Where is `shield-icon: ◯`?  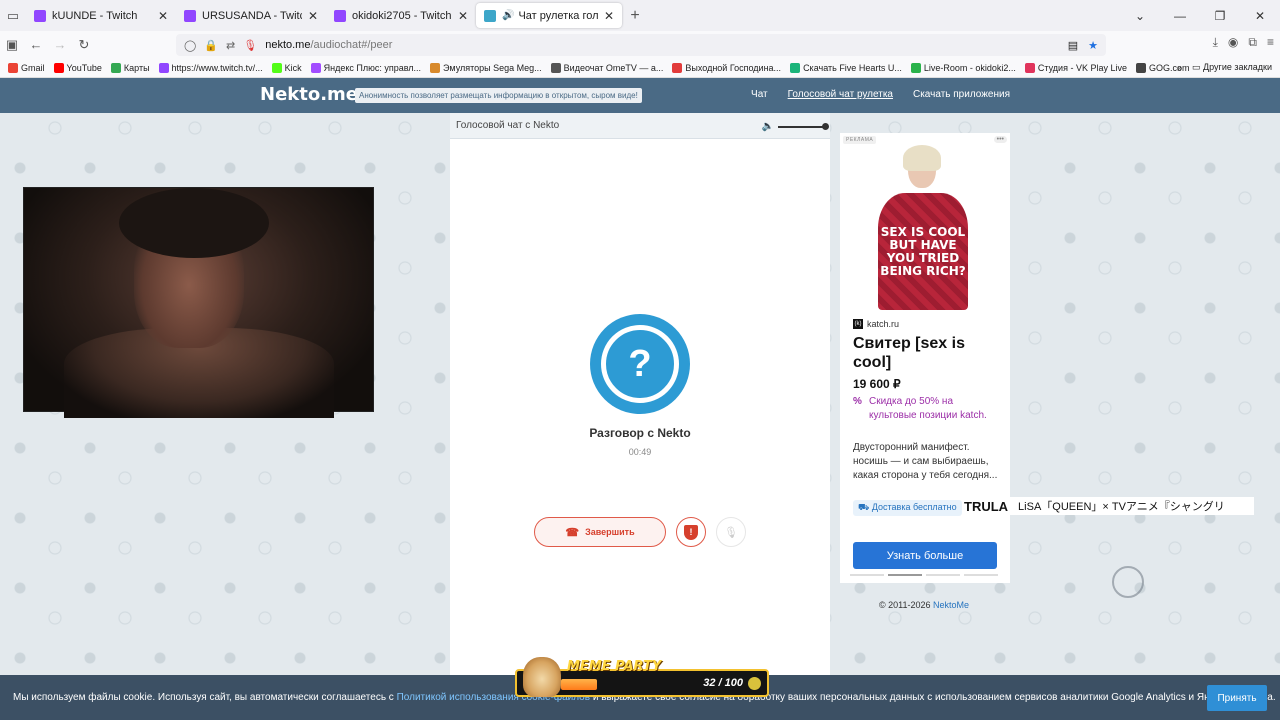 shield-icon: ◯ is located at coordinates (190, 45).